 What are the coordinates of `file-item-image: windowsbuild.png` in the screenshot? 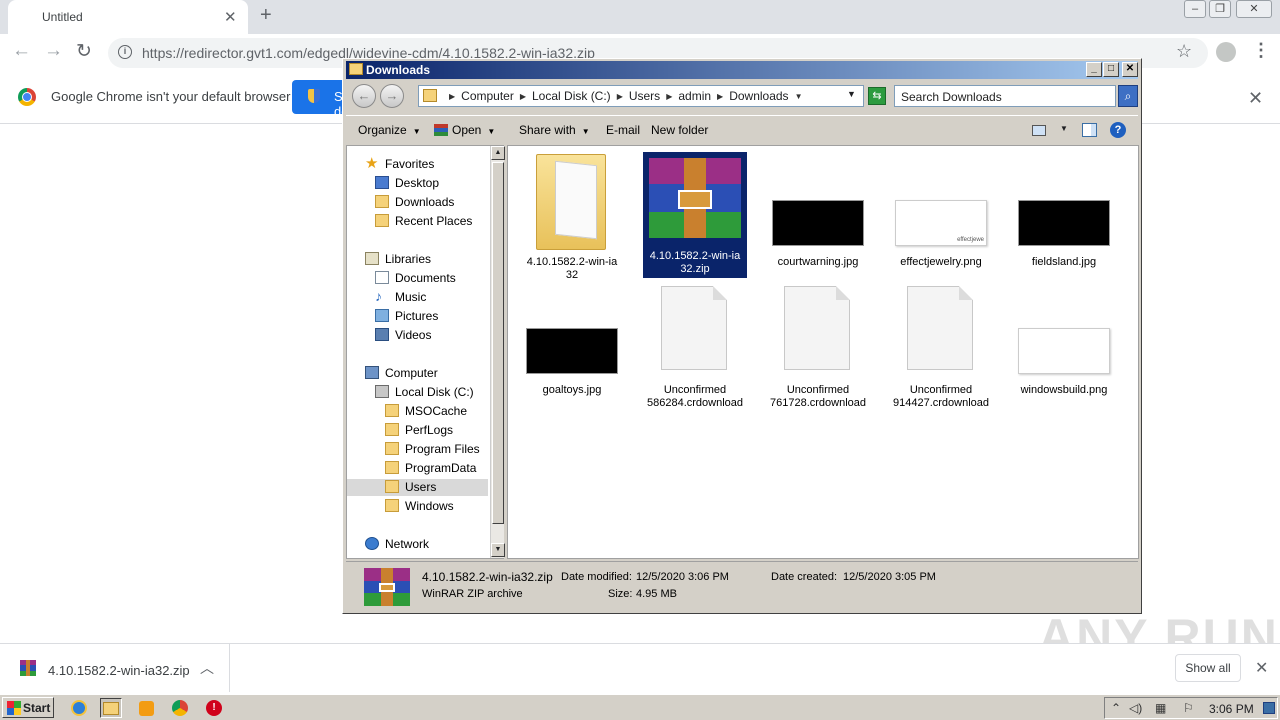 It's located at (1064, 345).